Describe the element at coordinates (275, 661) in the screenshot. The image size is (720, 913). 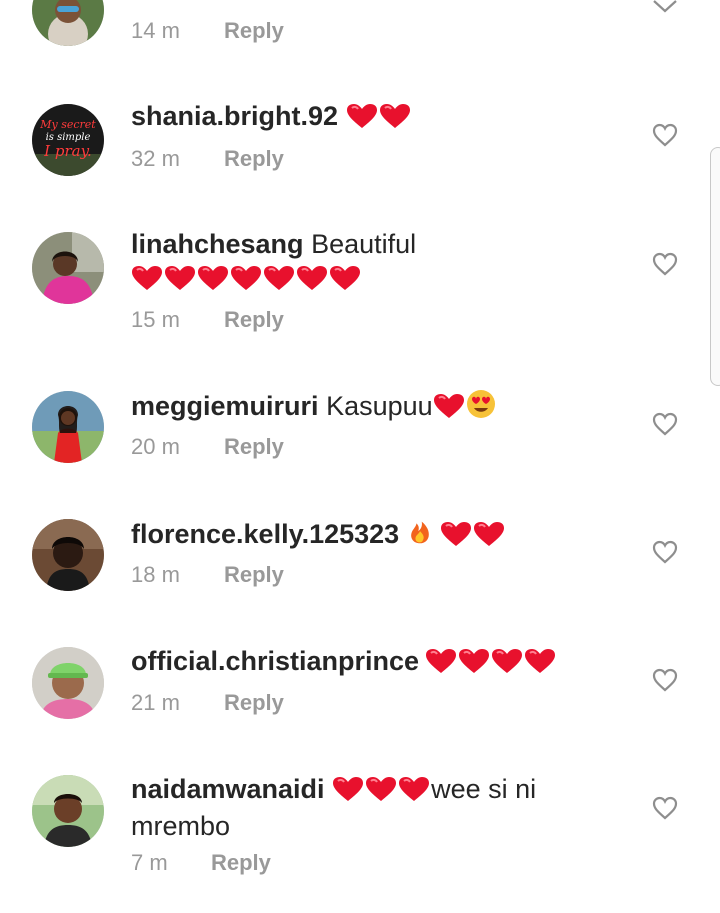
I see `comment-username: official.christianprince` at that location.